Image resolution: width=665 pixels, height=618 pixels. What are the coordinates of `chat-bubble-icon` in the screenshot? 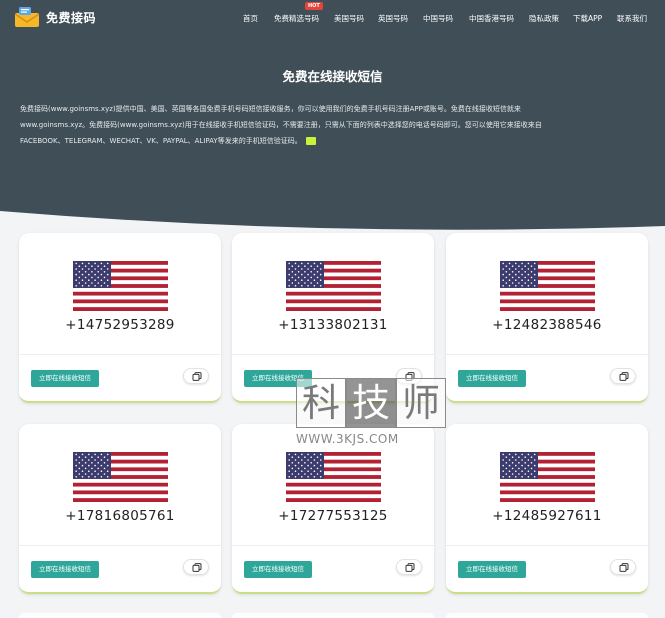 It's located at (310, 141).